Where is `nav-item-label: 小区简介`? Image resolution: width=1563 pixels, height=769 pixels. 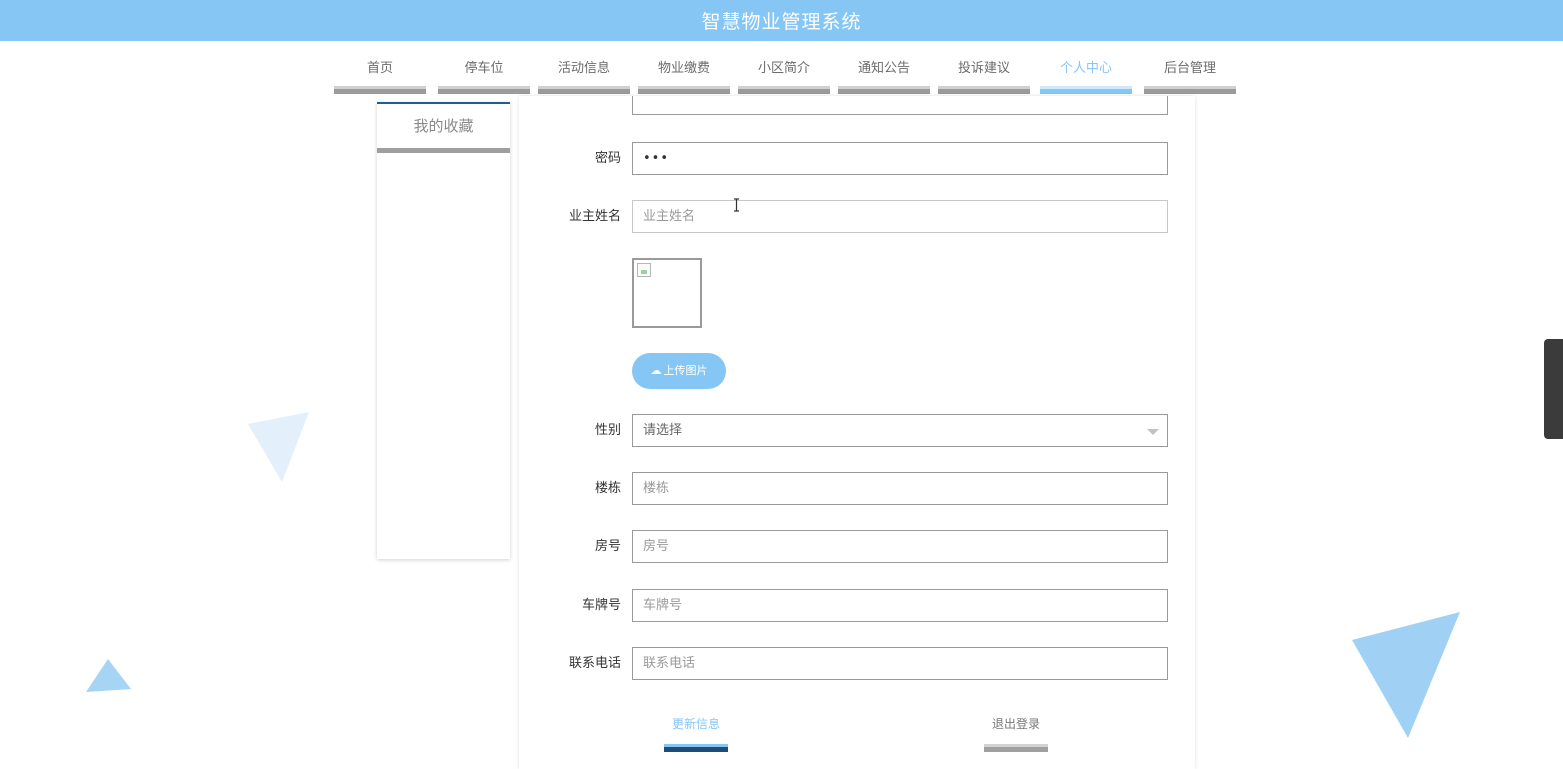
nav-item-label: 小区简介 is located at coordinates (783, 68).